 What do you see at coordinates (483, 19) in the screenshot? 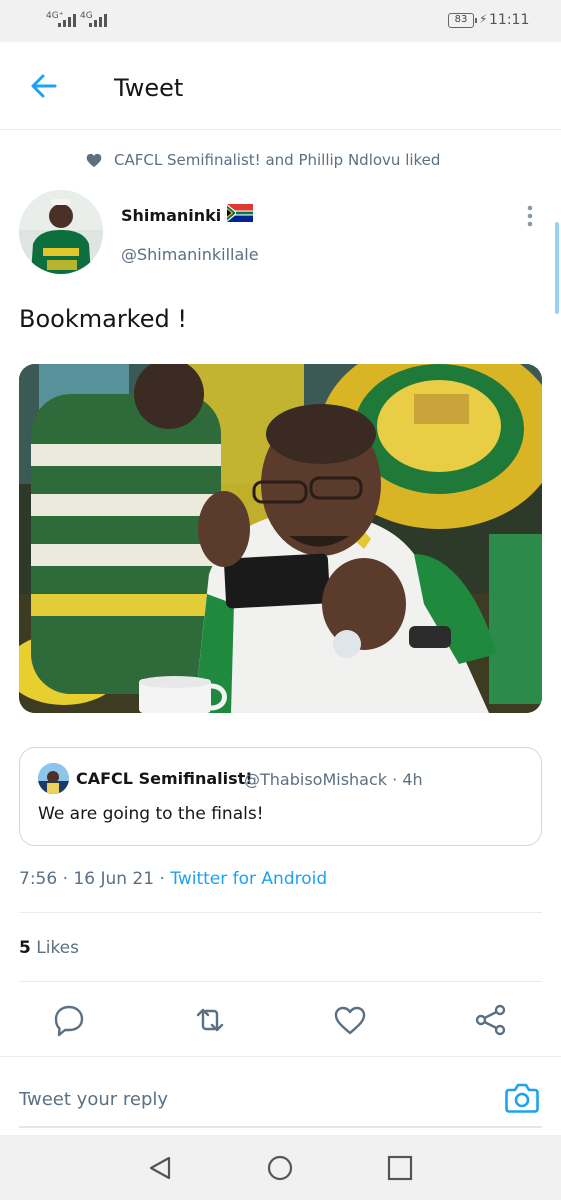
I see `charging-icon: ⚡` at bounding box center [483, 19].